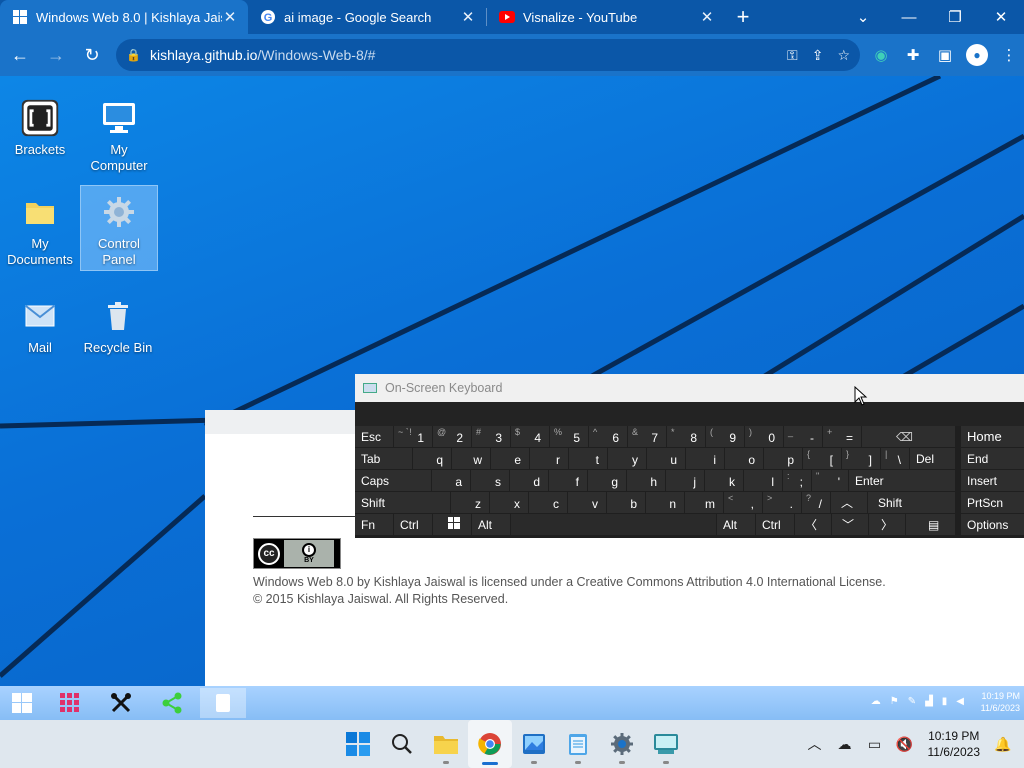 This screenshot has height=768, width=1024. What do you see at coordinates (876, 701) in the screenshot?
I see `cloud-icon: ☁` at bounding box center [876, 701].